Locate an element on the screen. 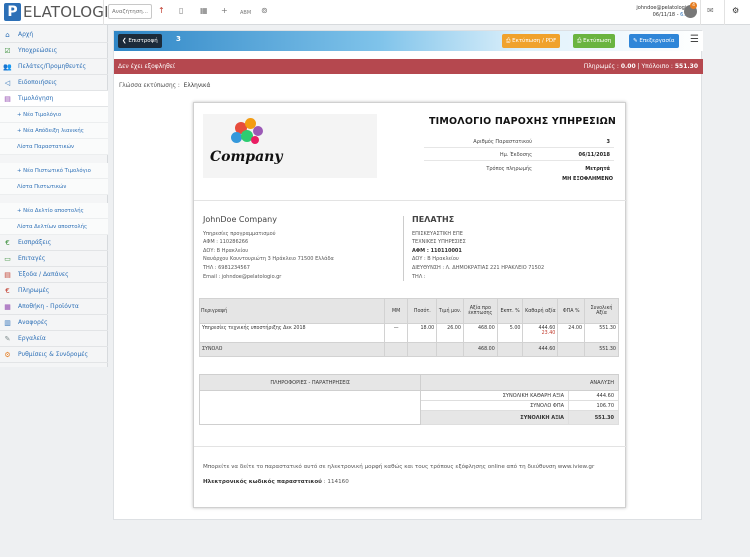  sidebar-sub-documents-list: Λίστα Παραστατικών is located at coordinates (54, 147).